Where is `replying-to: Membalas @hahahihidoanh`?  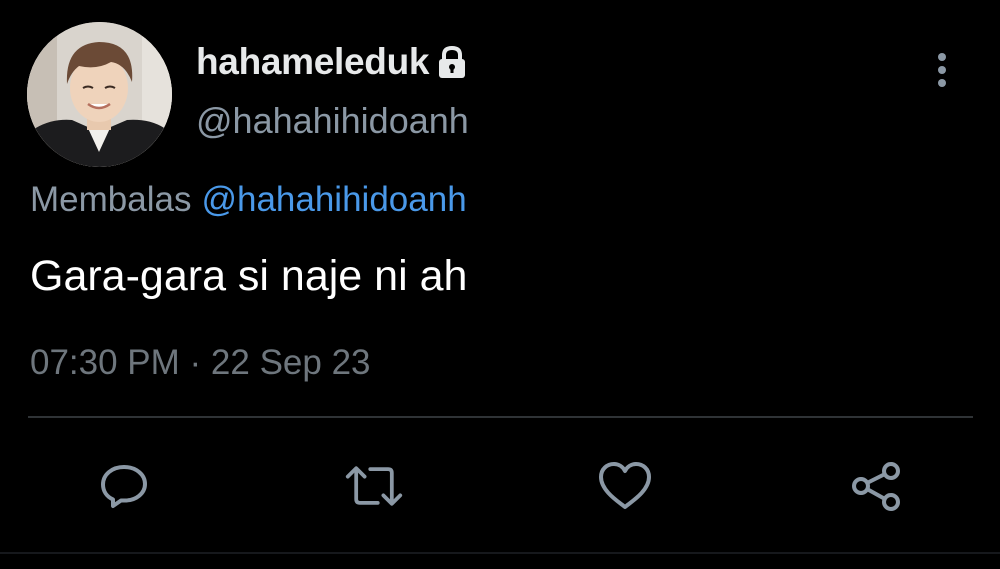 replying-to: Membalas @hahahihidoanh is located at coordinates (248, 200).